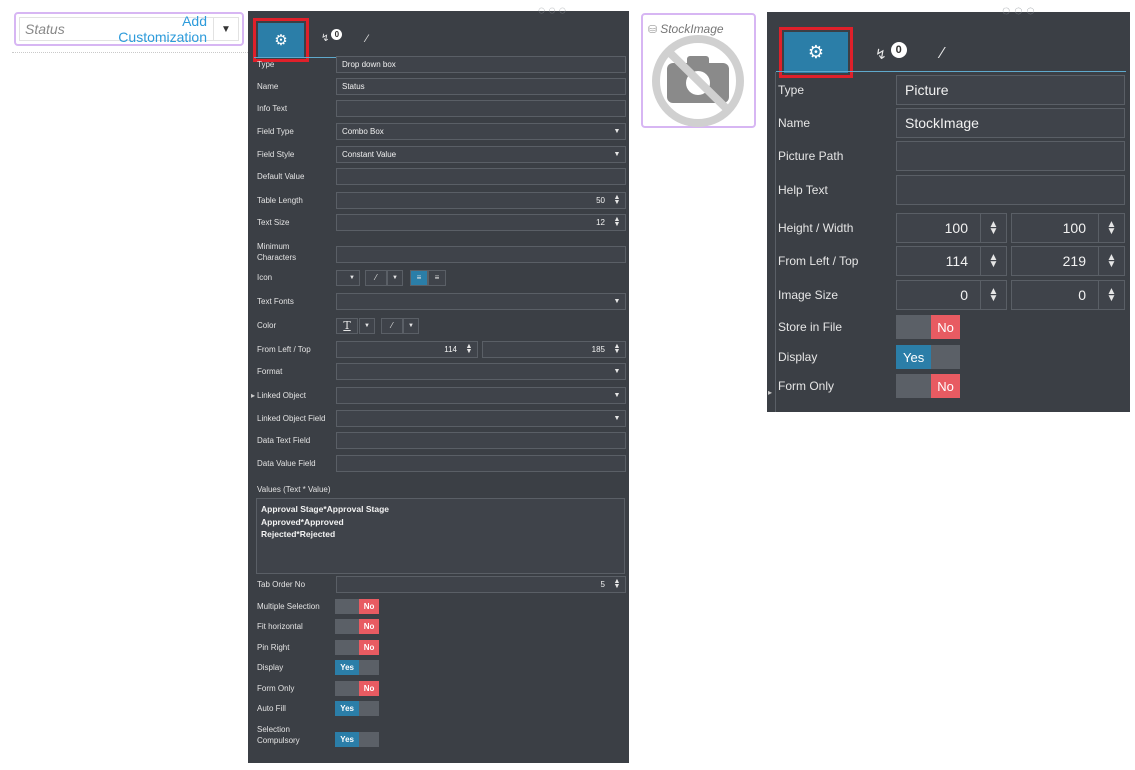  What do you see at coordinates (1010, 190) in the screenshot?
I see `help-text-field` at bounding box center [1010, 190].